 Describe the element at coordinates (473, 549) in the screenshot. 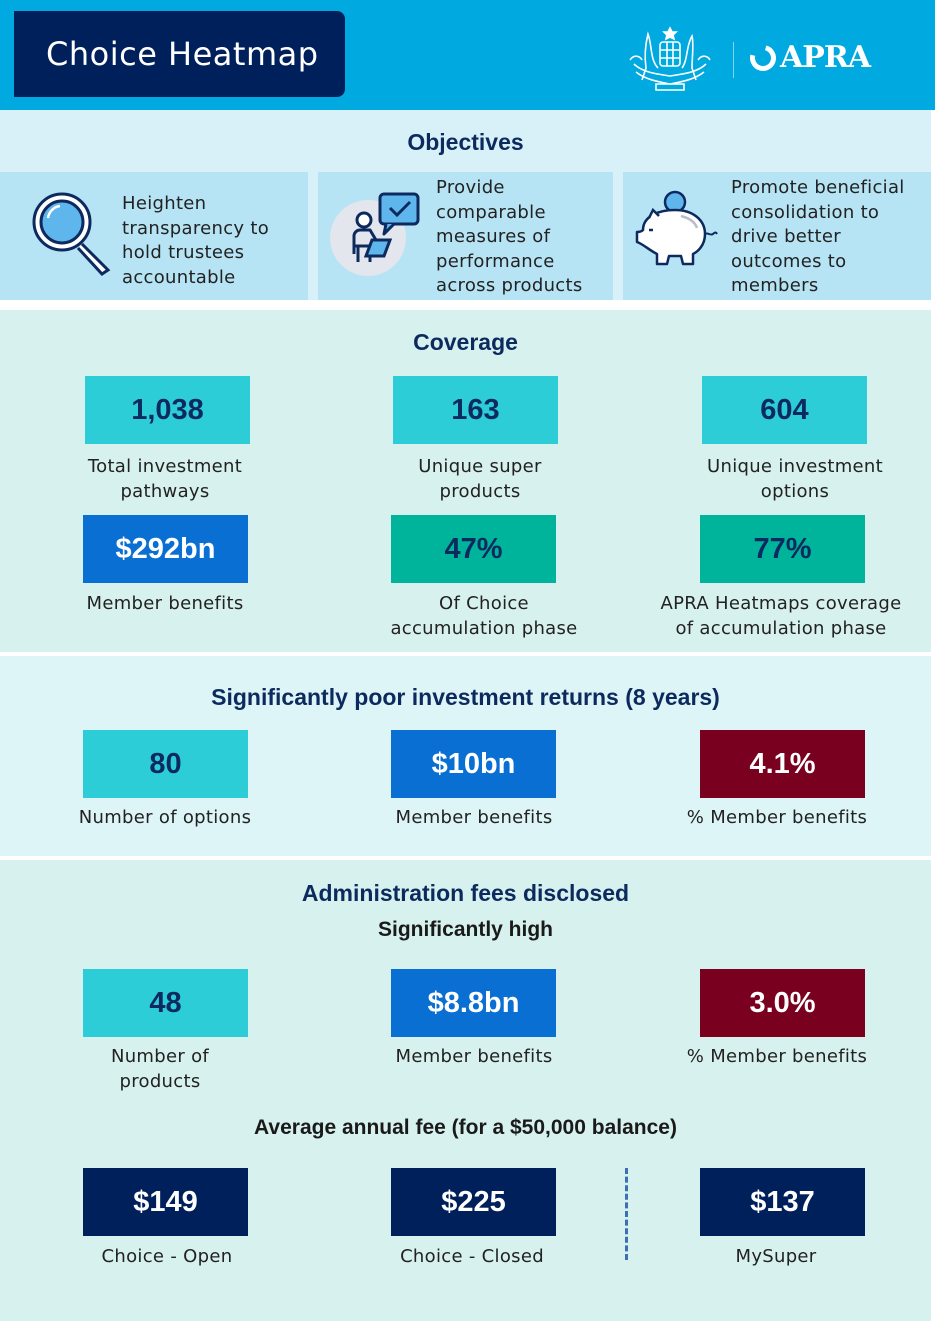

I see `stat-choice-accumulation: 47%` at that location.